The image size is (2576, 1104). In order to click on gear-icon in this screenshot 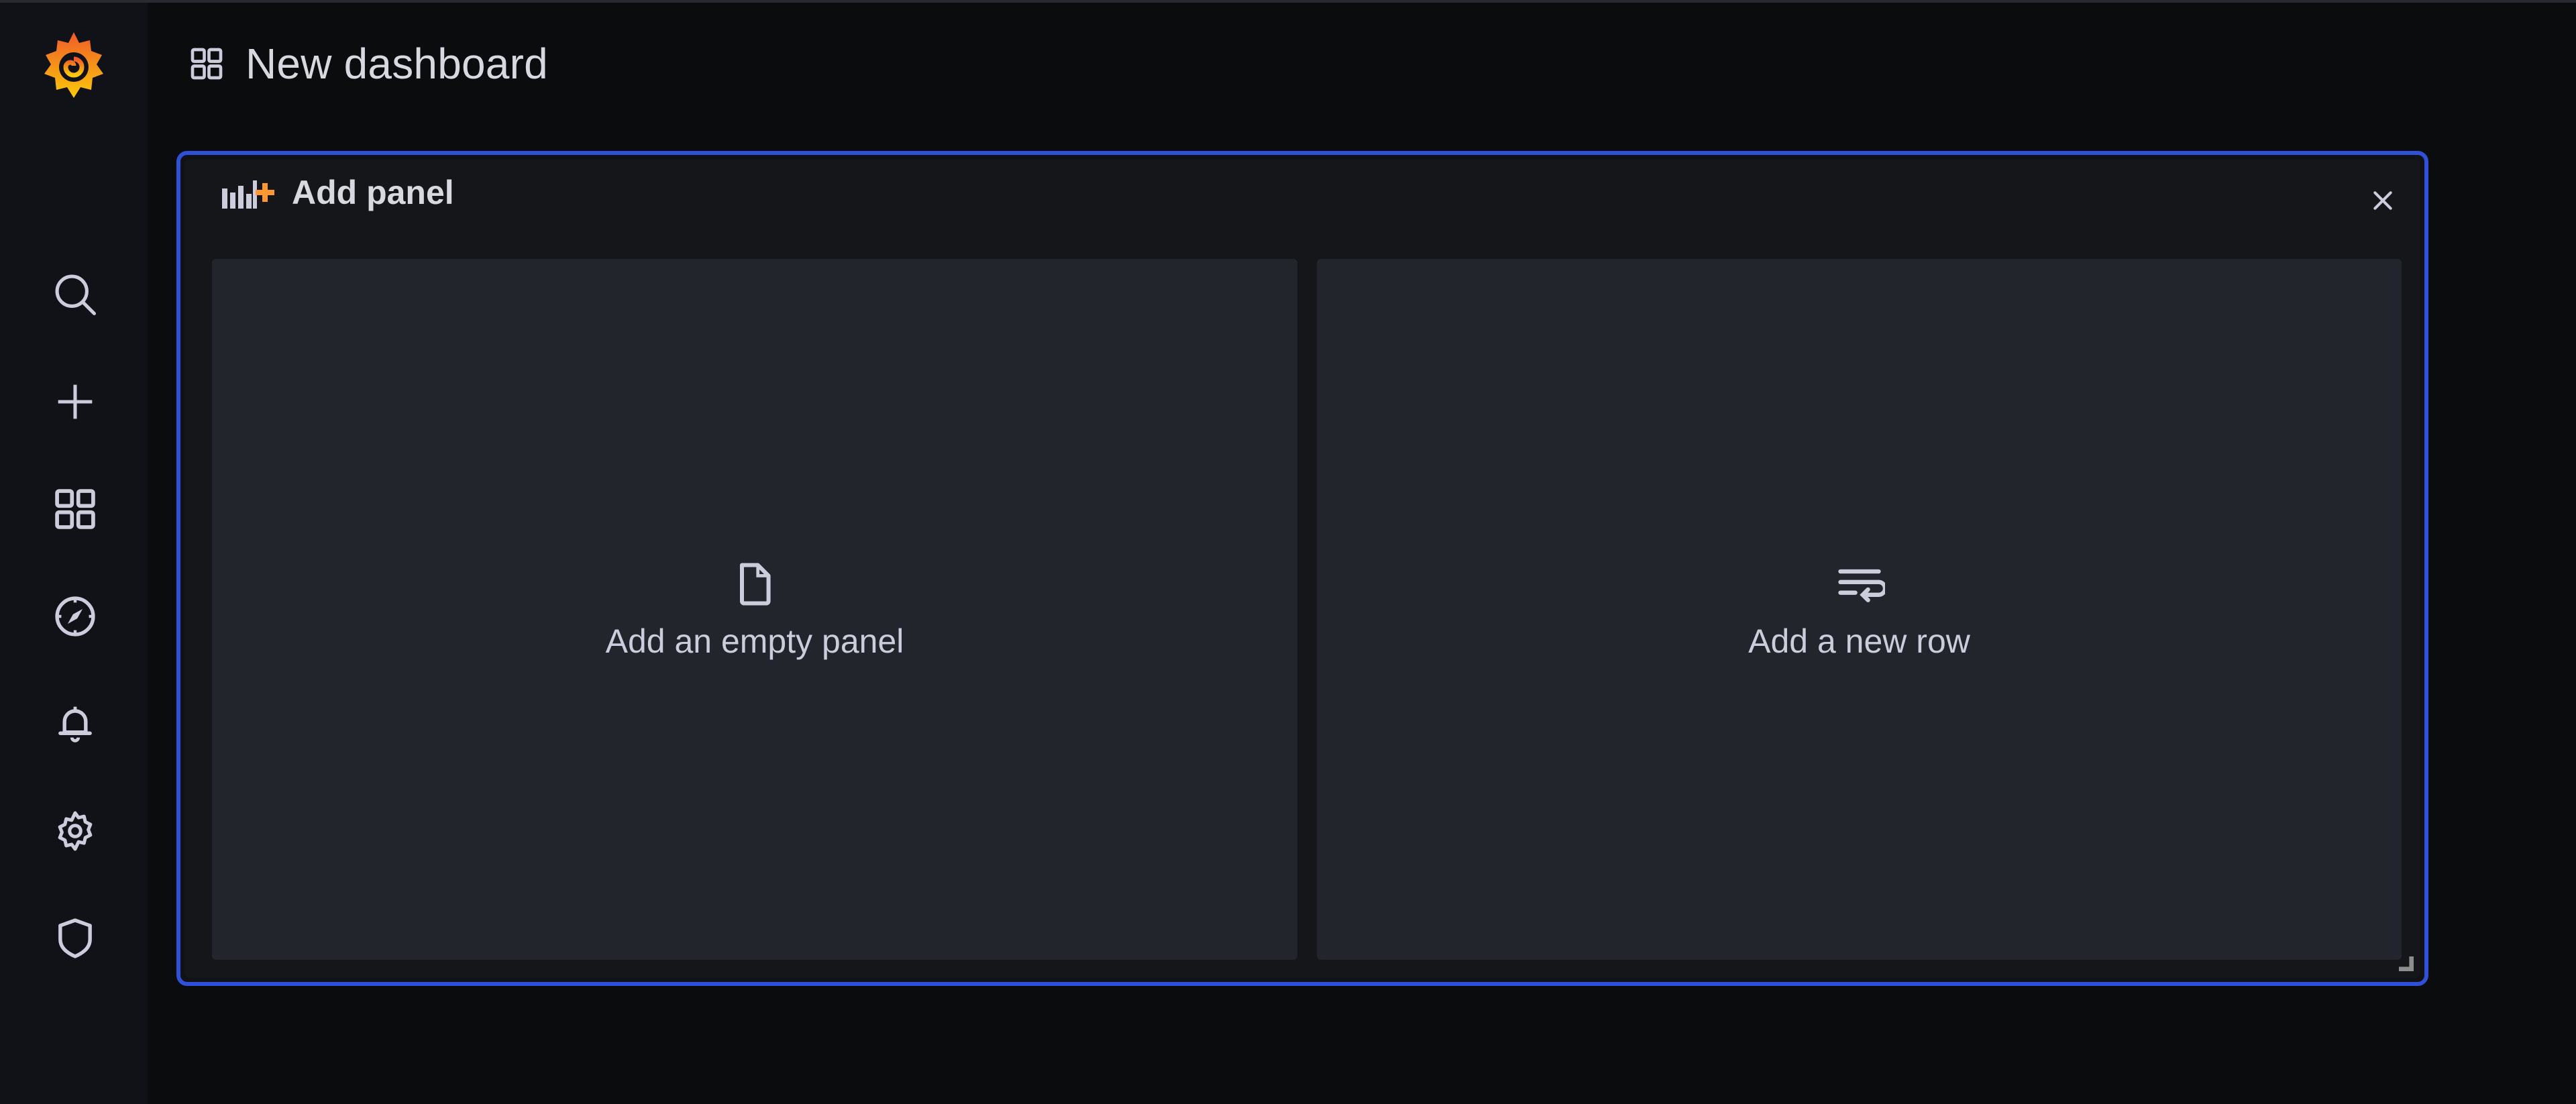, I will do `click(75, 831)`.